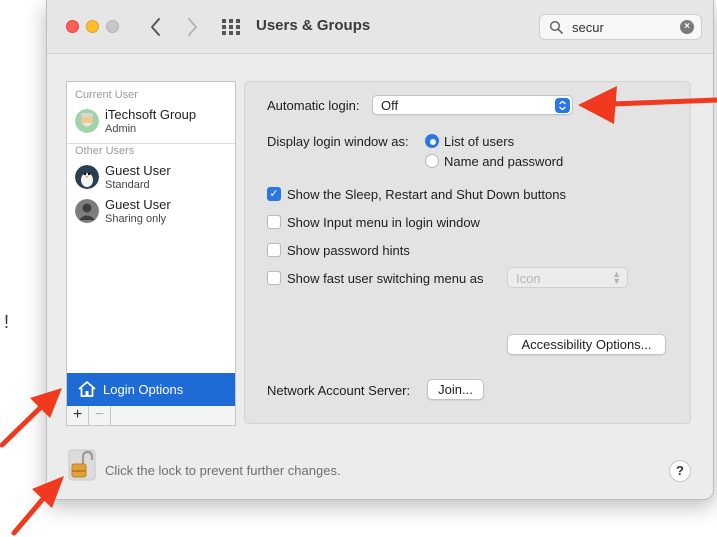 This screenshot has width=717, height=537. What do you see at coordinates (274, 194) in the screenshot?
I see `checkbox-sleep-restart-shutdown: ✓` at bounding box center [274, 194].